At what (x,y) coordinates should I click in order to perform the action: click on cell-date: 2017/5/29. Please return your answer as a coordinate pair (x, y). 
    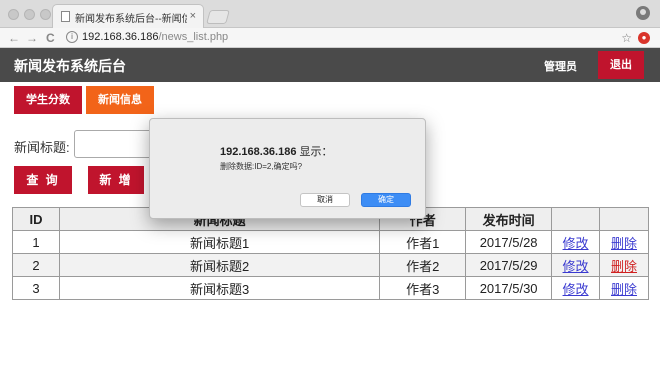
    Looking at the image, I should click on (509, 265).